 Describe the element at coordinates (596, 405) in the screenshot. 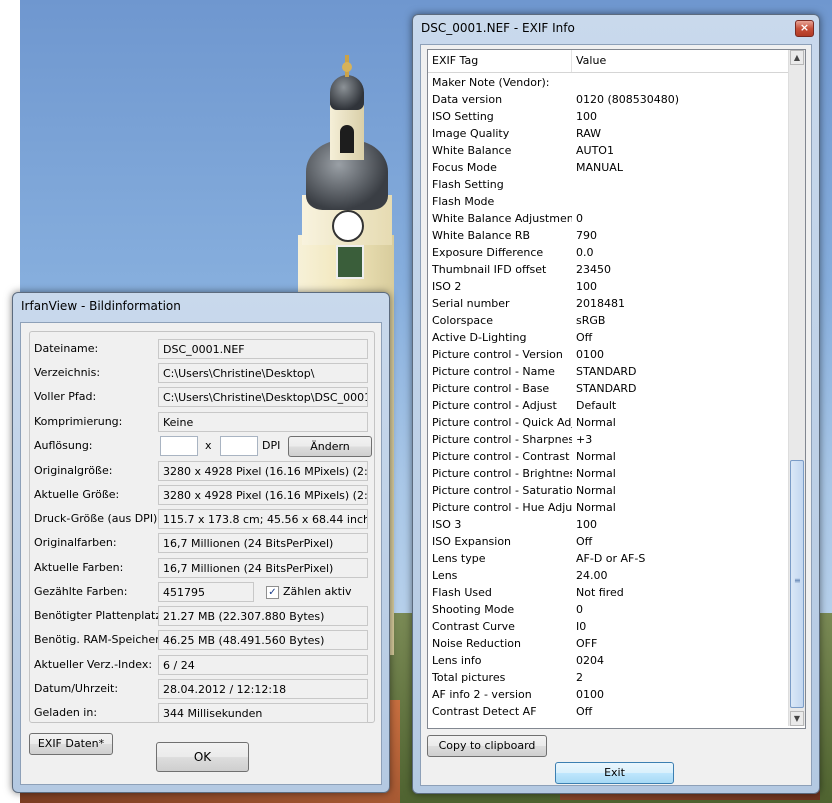

I see `exif-value: Default` at that location.